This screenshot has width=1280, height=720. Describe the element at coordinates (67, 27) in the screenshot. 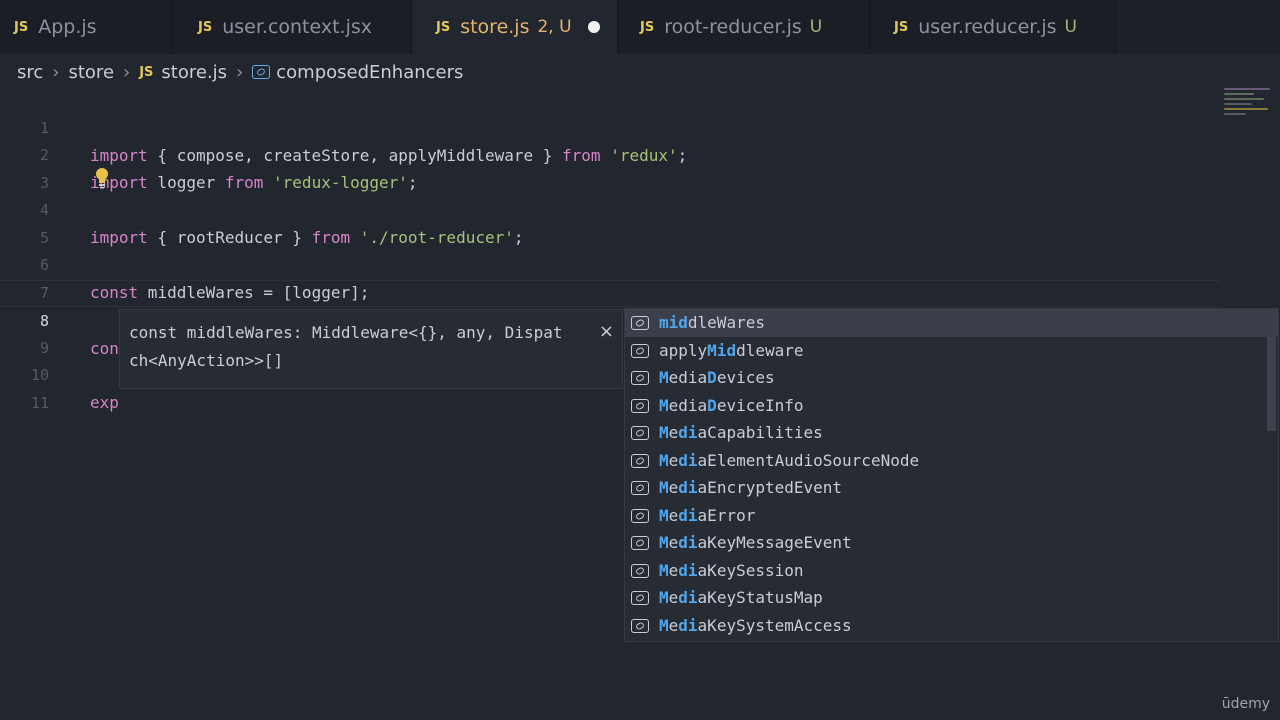

I see `tab-label: App.js` at that location.